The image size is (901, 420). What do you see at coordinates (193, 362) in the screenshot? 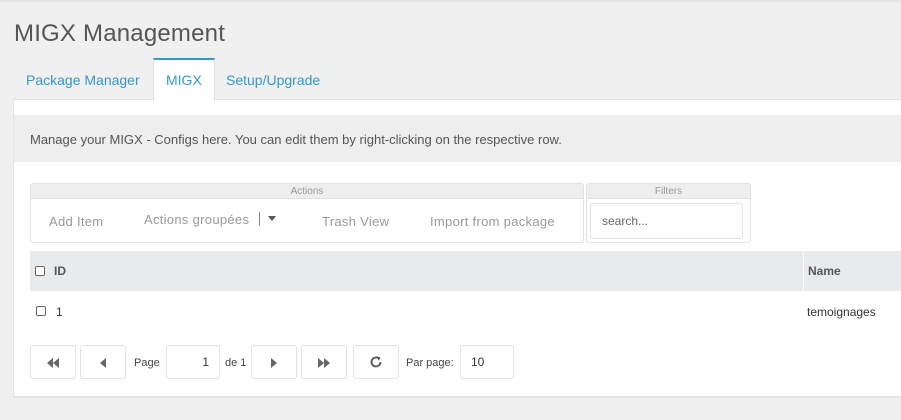
I see `page-number-input` at bounding box center [193, 362].